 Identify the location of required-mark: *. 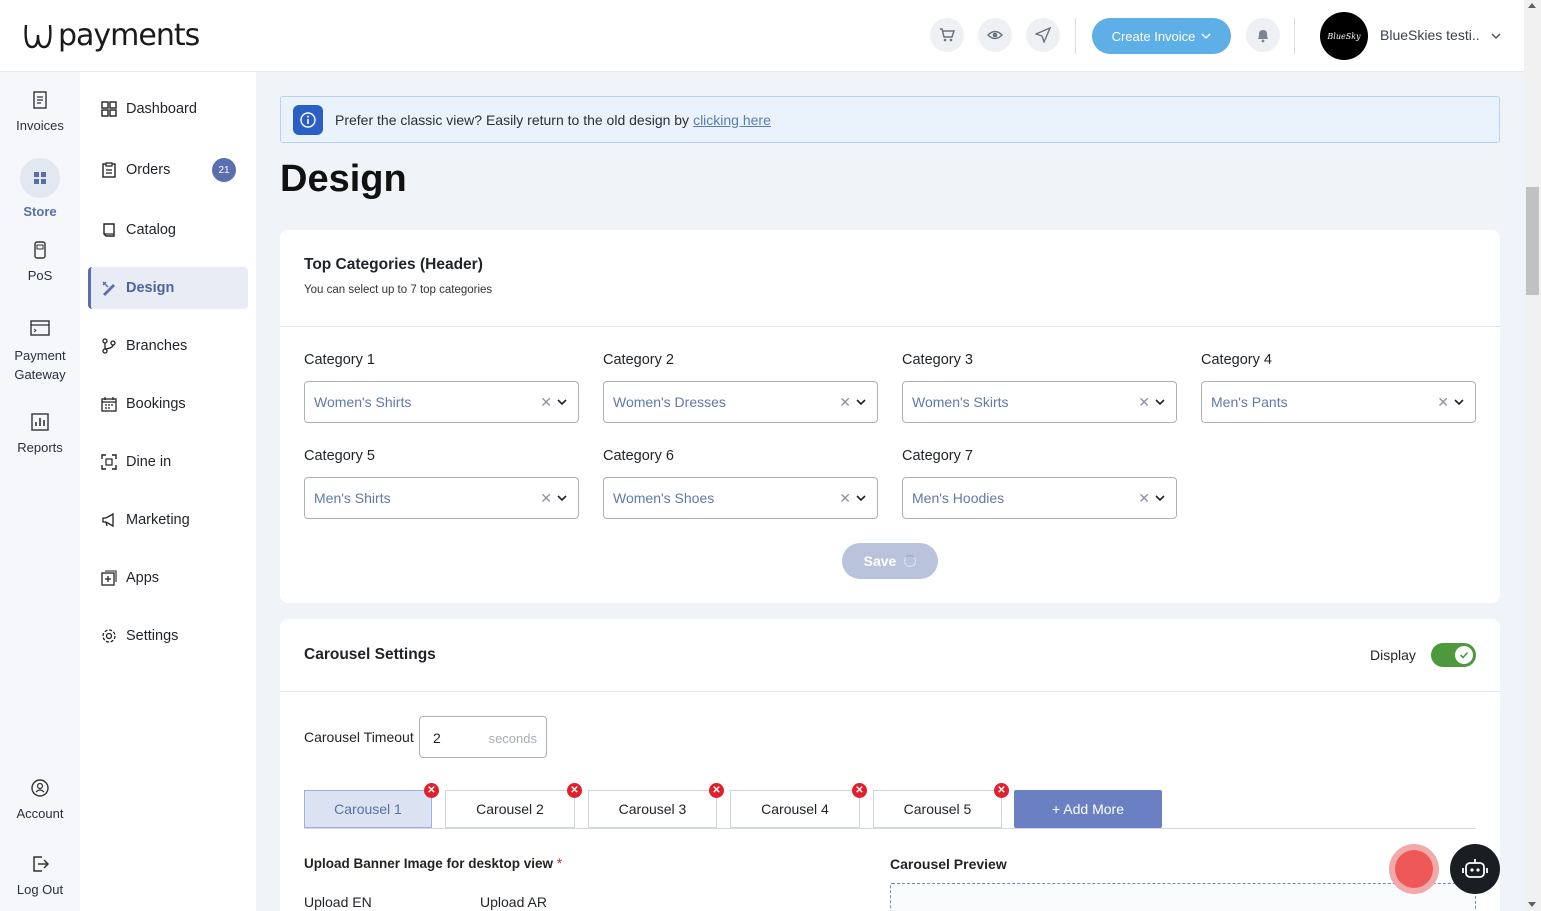
(559, 863).